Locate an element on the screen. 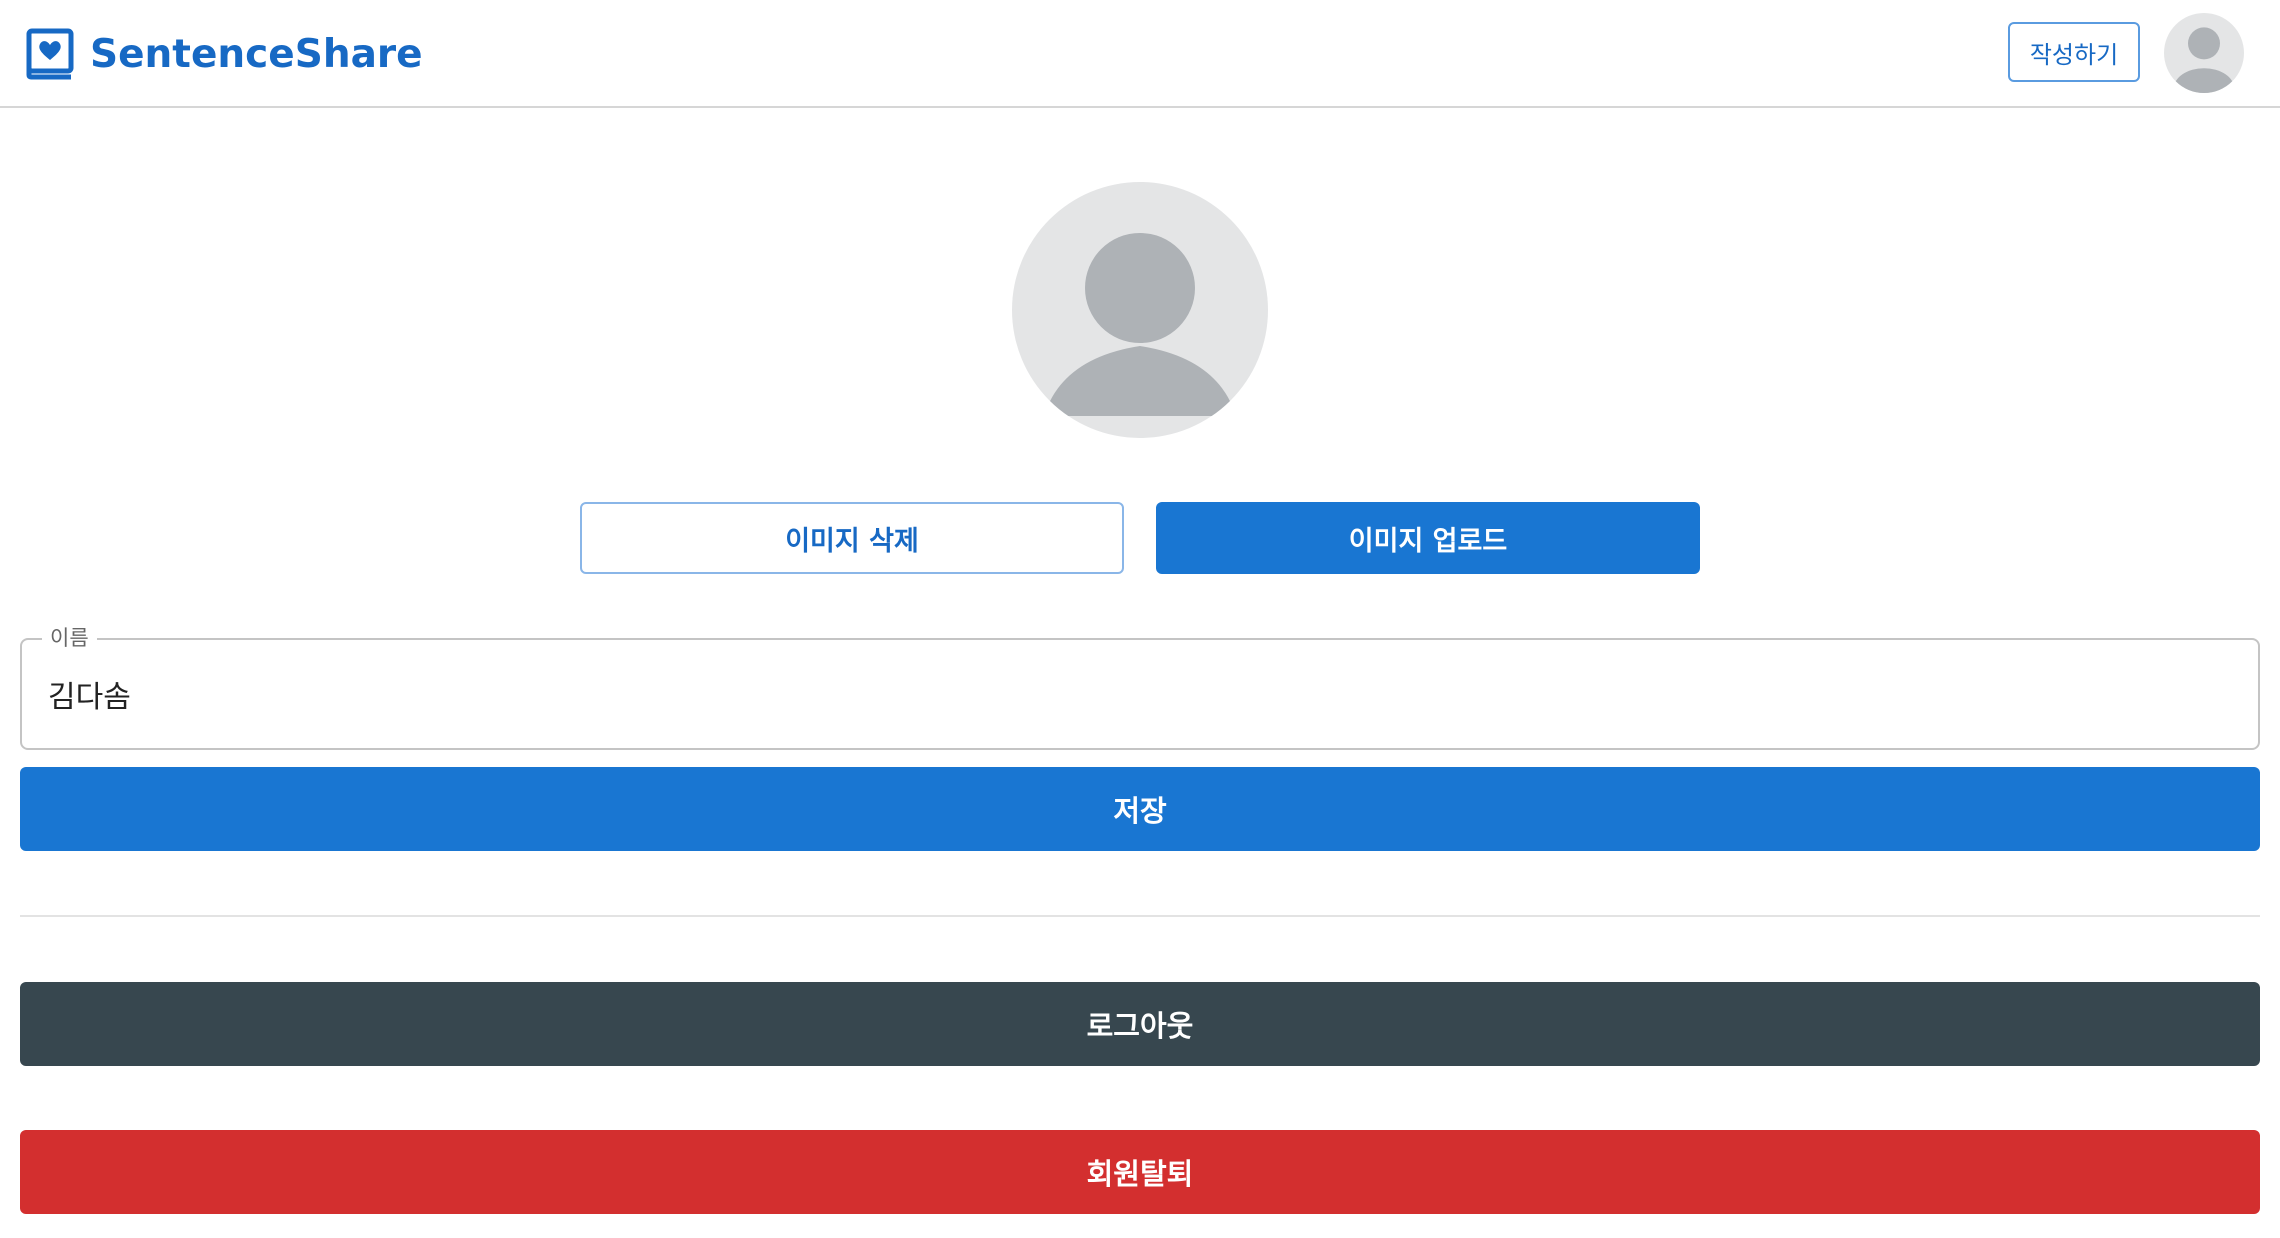 This screenshot has height=1238, width=2280. upload-image-button: 이미지 업로드 is located at coordinates (1428, 538).